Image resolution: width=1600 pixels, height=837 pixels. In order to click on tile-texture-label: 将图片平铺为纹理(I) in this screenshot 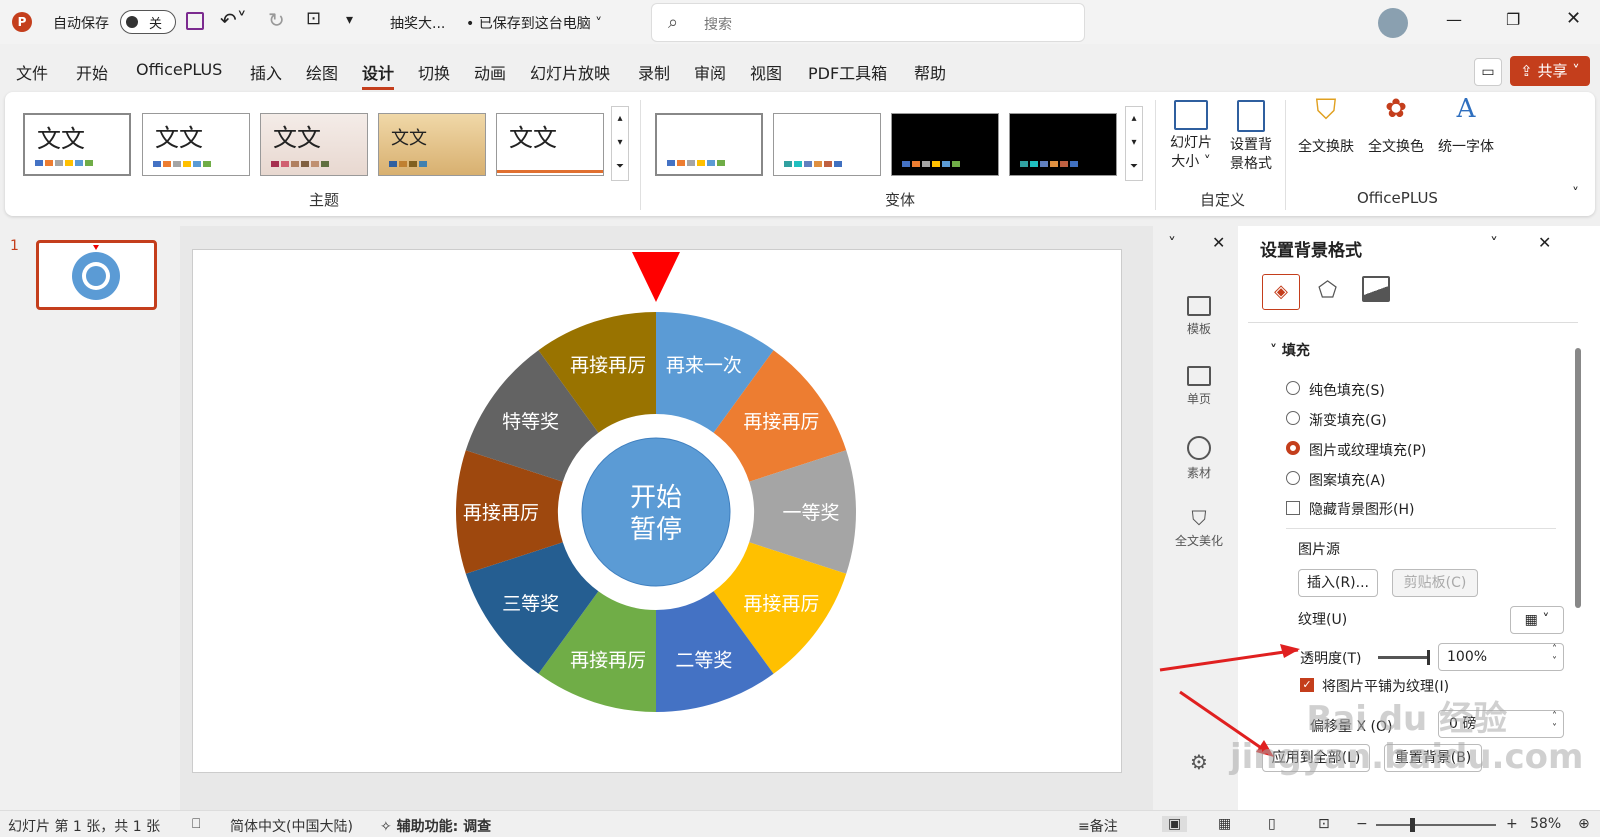, I will do `click(1385, 686)`.